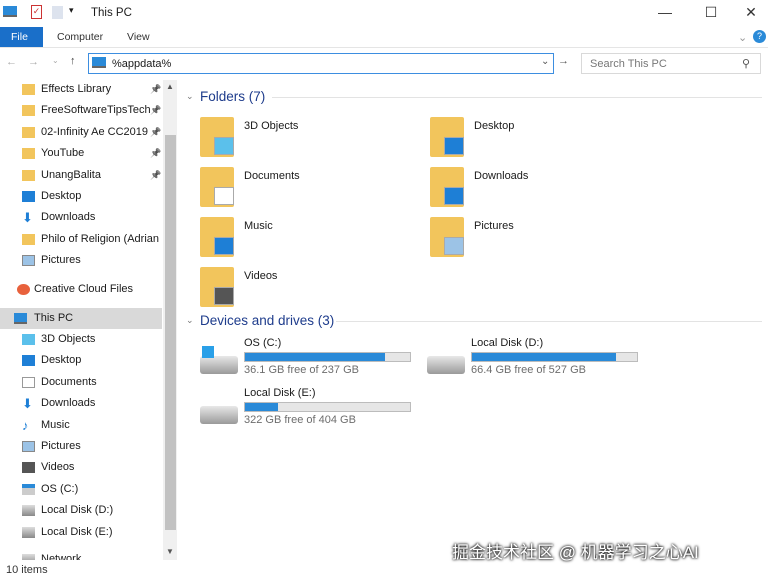 This screenshot has height=578, width=768. I want to click on nav-item-pc: Pictures, so click(81, 446).